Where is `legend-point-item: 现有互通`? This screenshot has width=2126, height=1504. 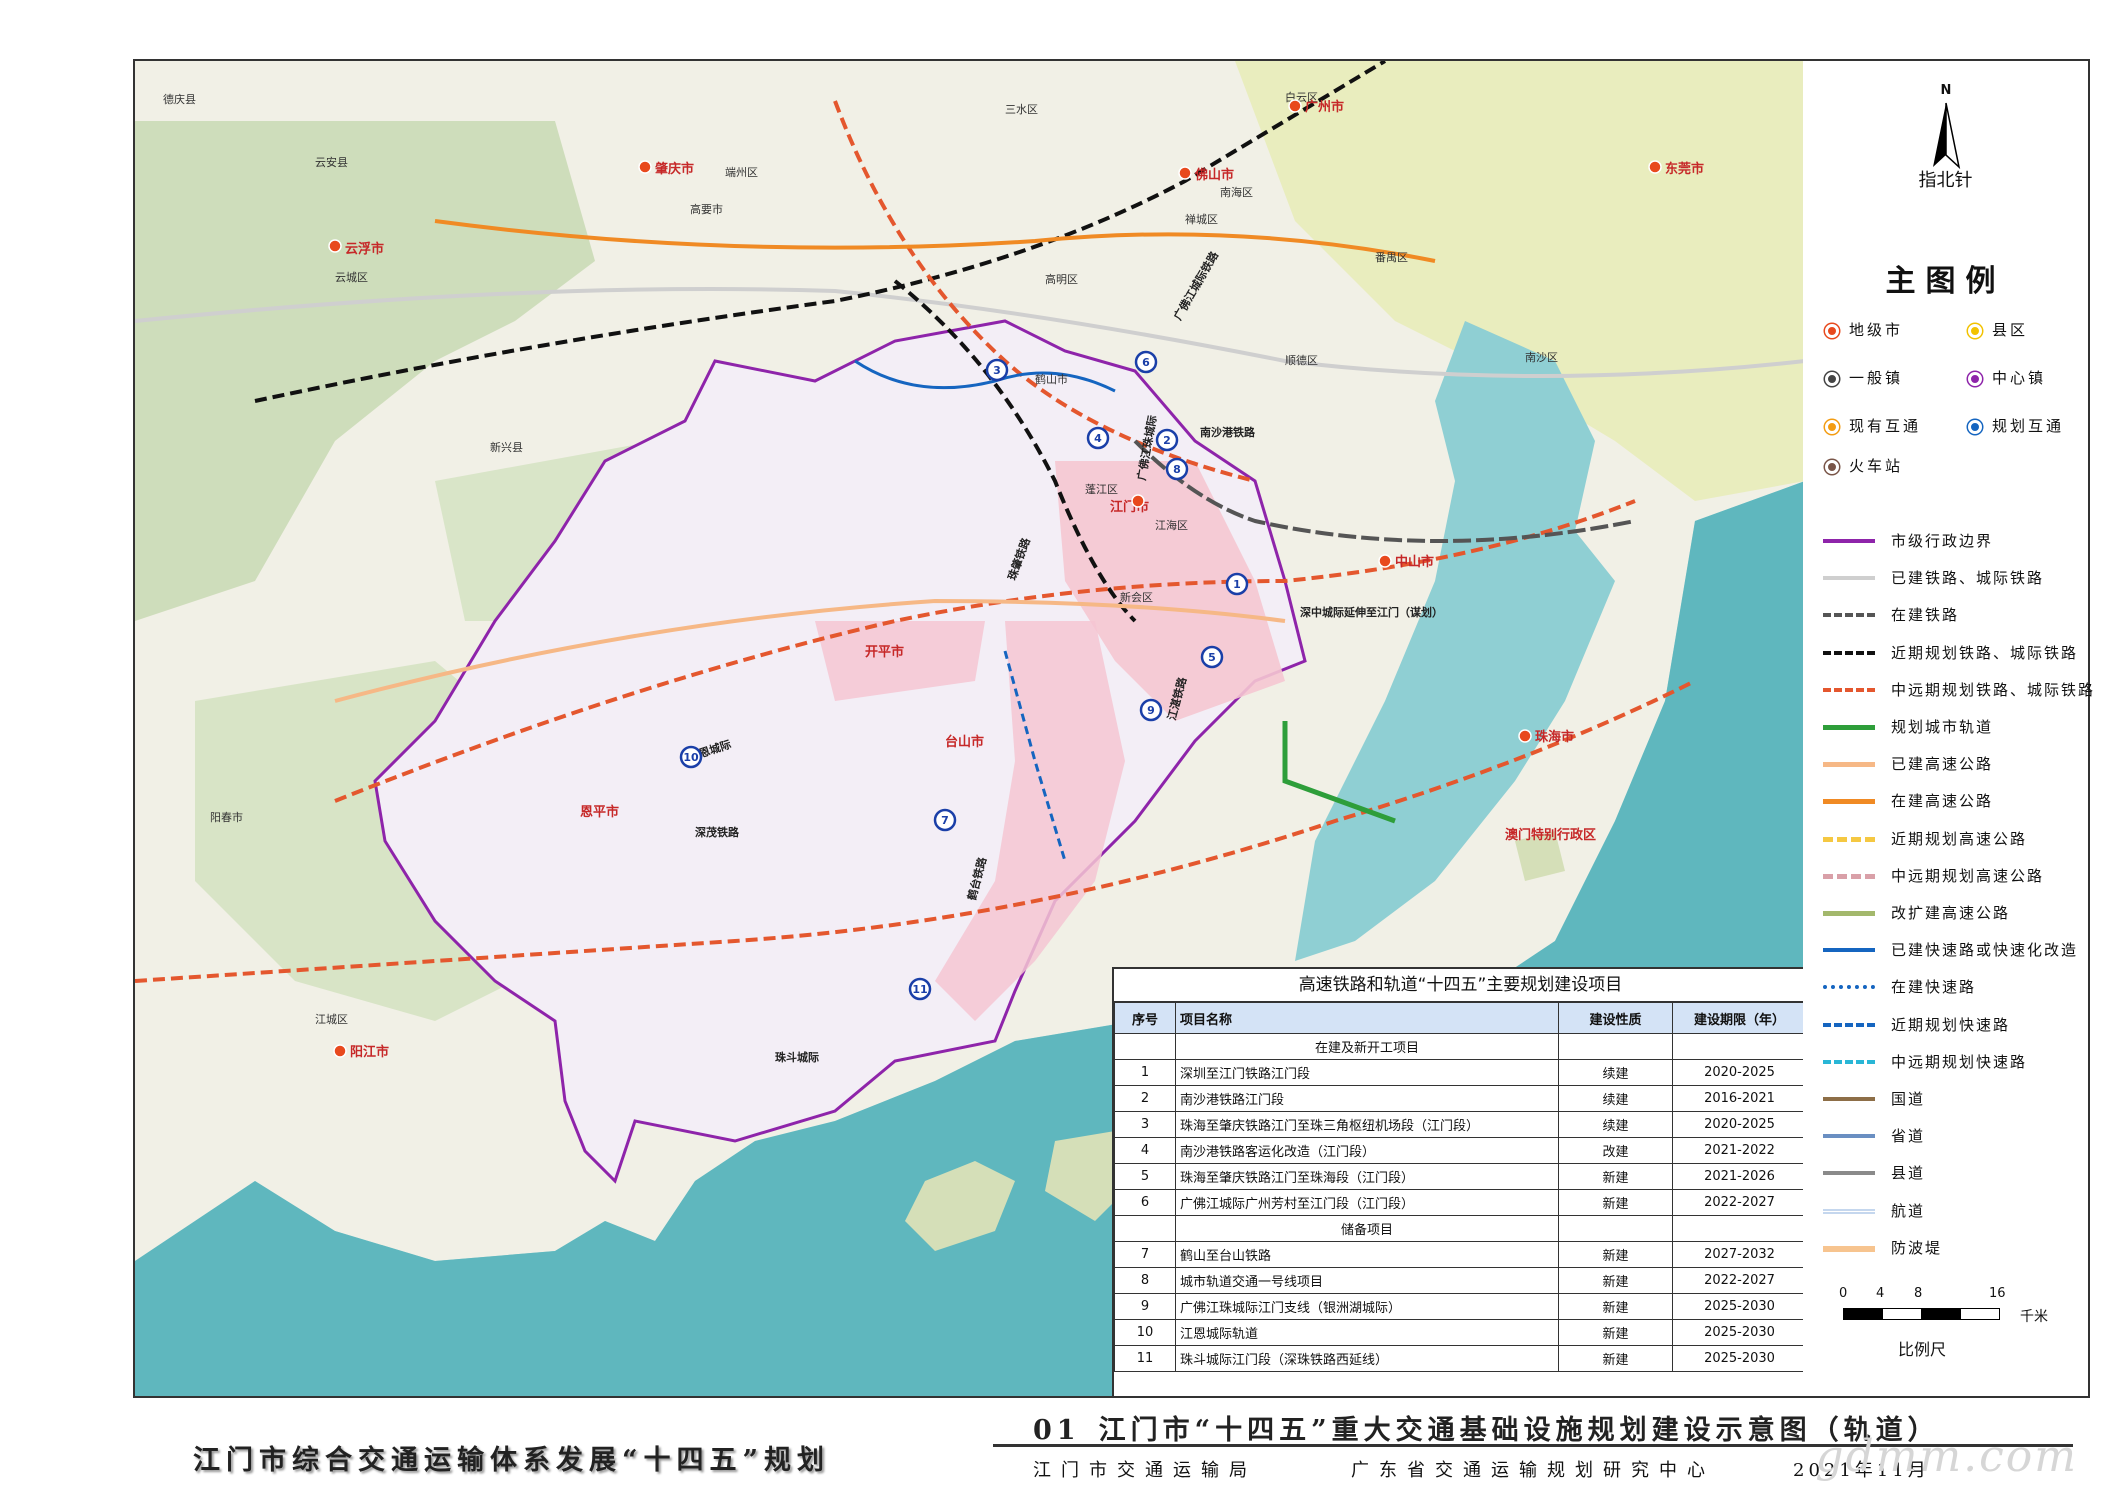 legend-point-item: 现有互通 is located at coordinates (1873, 425).